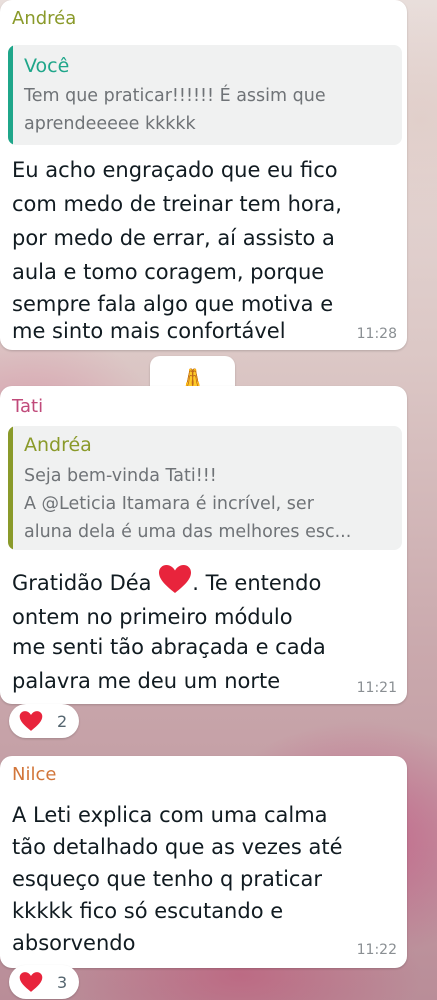  Describe the element at coordinates (110, 124) in the screenshot. I see `quote-text-line: aprendeeeee kkkkk` at that location.